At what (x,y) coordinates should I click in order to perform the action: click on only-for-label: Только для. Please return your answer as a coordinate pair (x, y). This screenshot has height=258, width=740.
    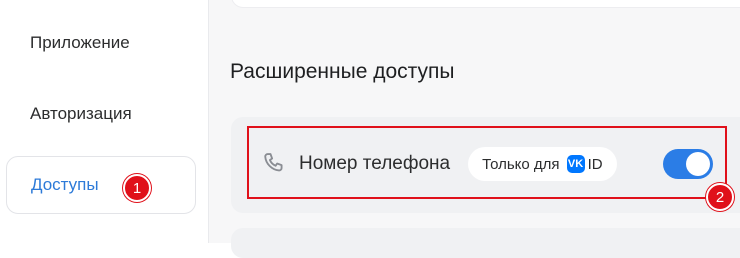
    Looking at the image, I should click on (521, 164).